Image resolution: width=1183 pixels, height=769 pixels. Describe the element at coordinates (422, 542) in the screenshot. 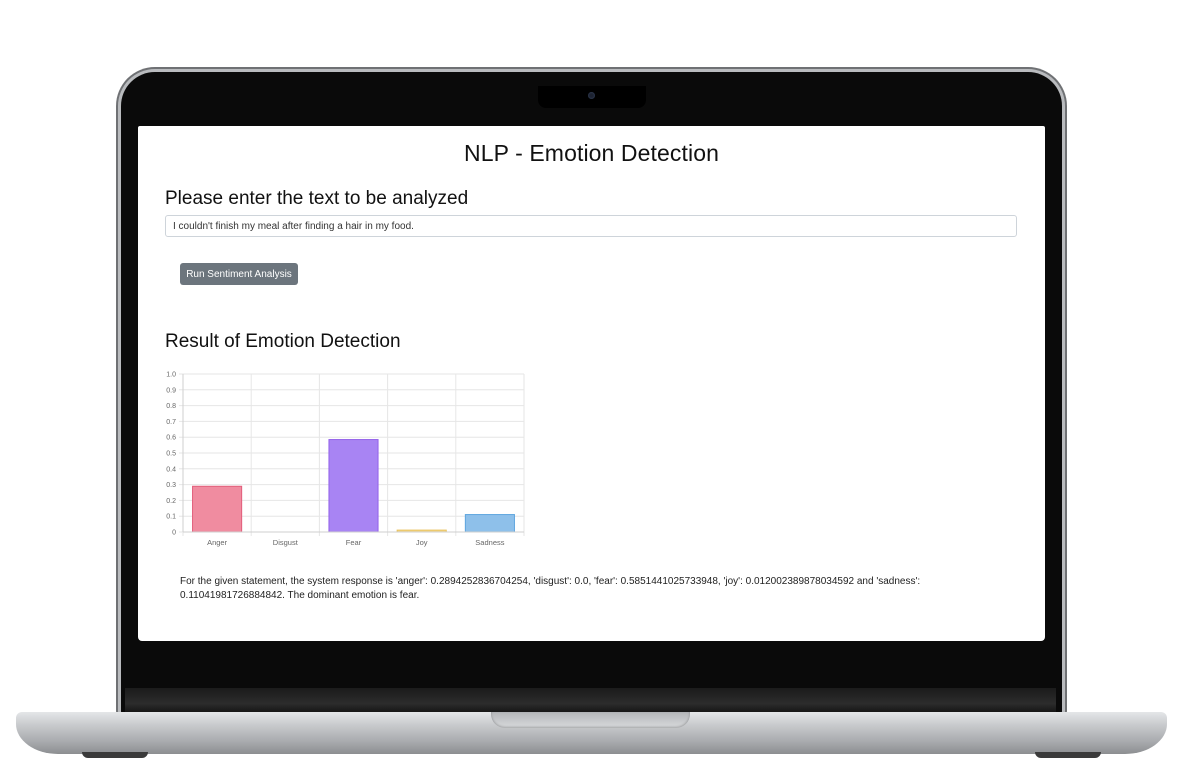

I see `x-tick-label: Joy` at that location.